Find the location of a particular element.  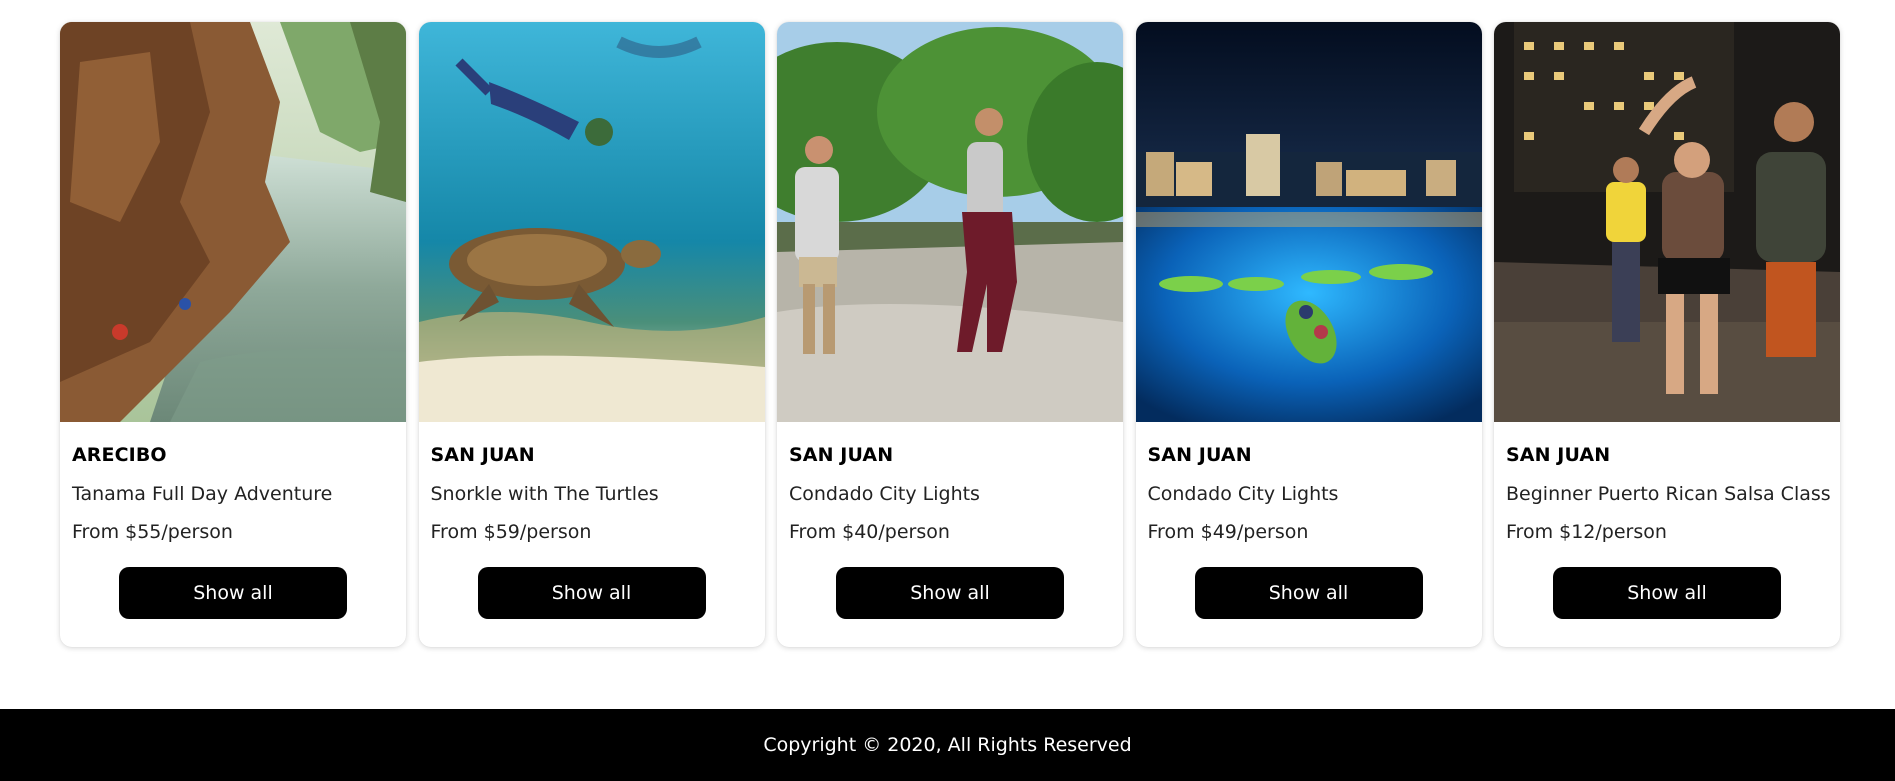

tour-title: Snorkle with The Turtles is located at coordinates (544, 494).